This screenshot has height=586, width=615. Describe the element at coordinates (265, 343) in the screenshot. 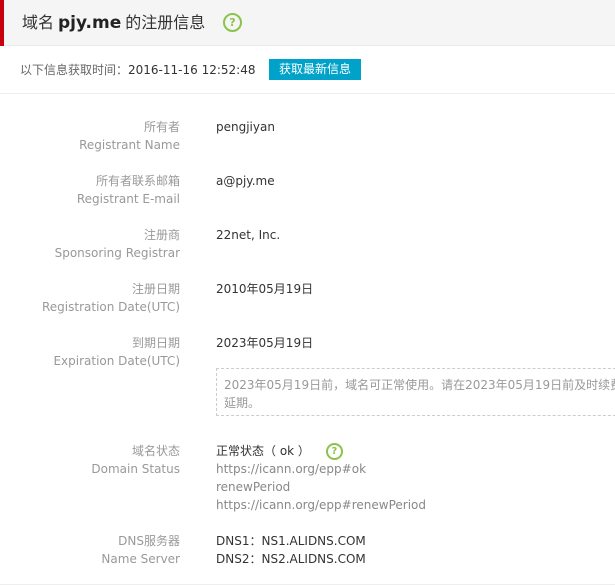

I see `expiration-date-value: 2023年05月19日` at that location.